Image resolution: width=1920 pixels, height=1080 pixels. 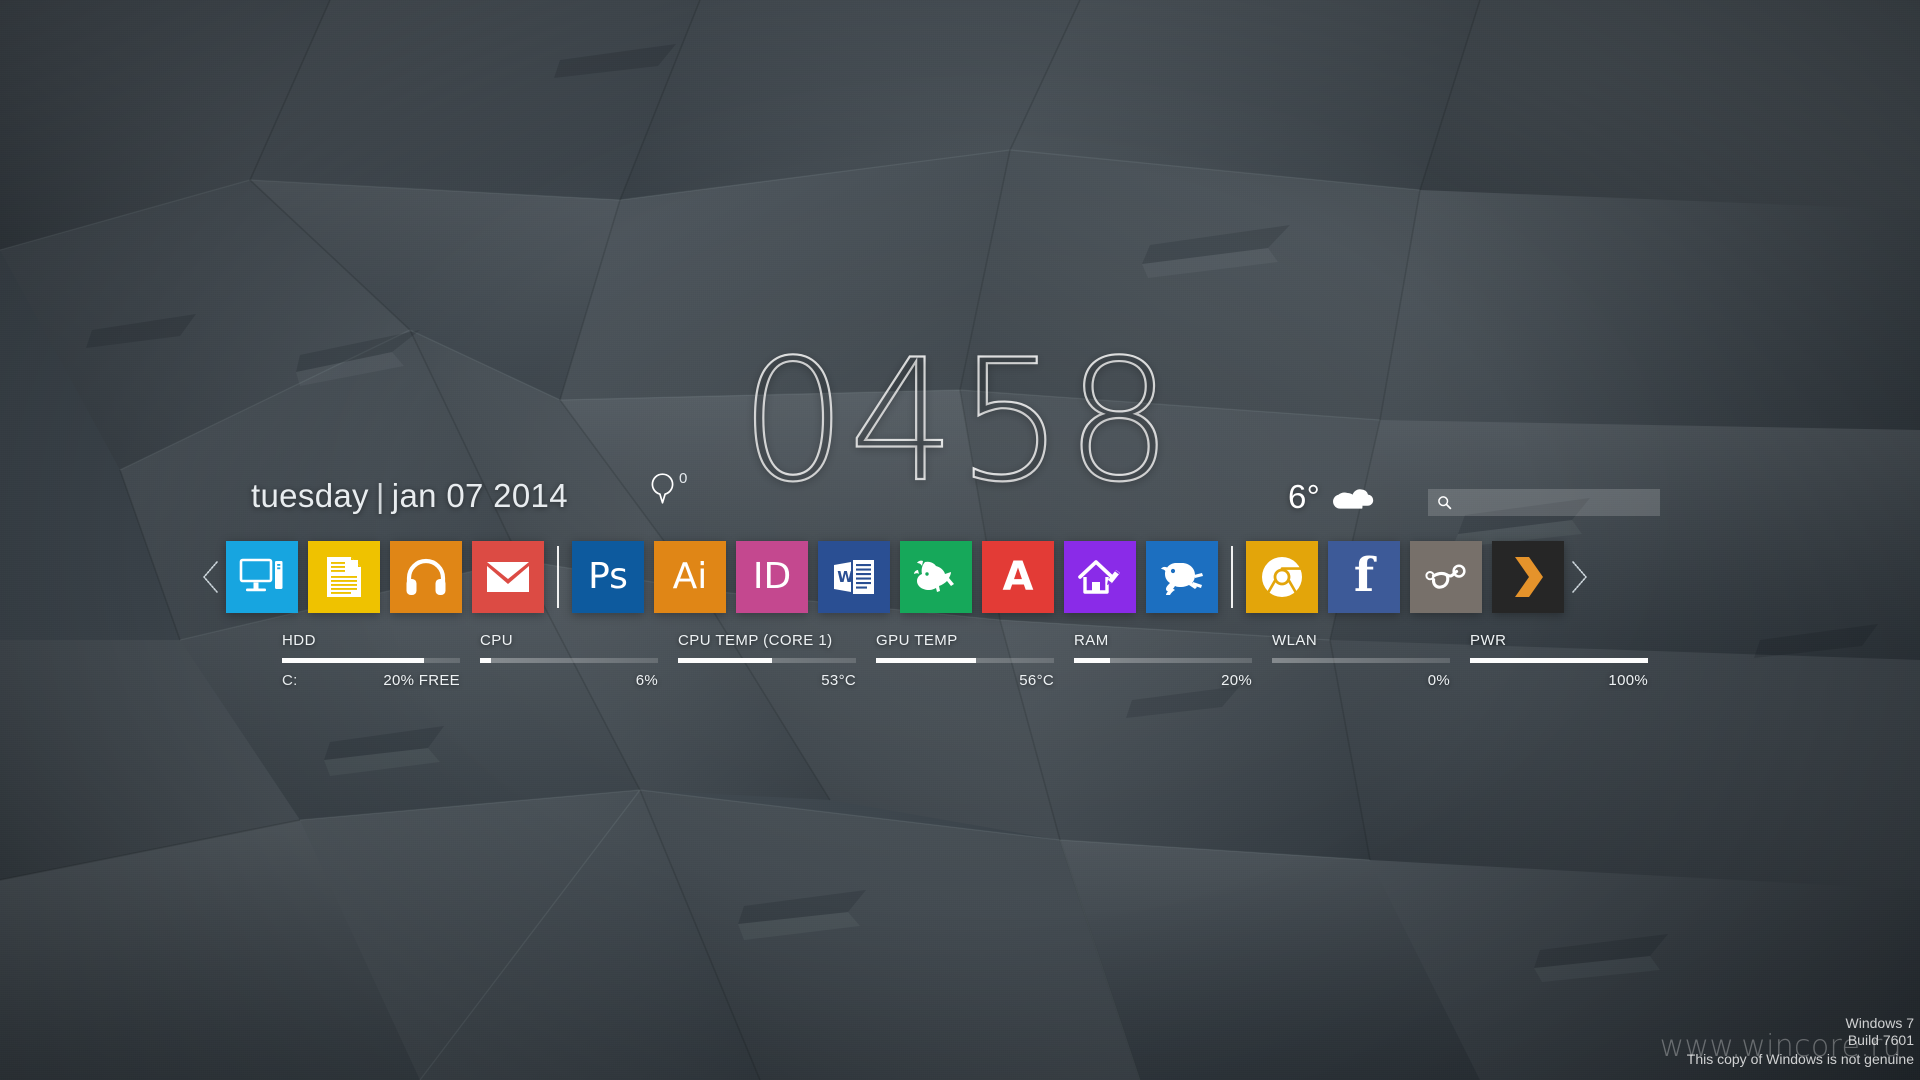 What do you see at coordinates (1357, 497) in the screenshot?
I see `cloudy-icon` at bounding box center [1357, 497].